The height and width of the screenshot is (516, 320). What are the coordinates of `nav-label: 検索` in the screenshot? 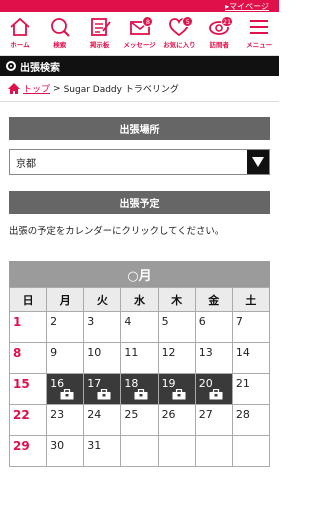 It's located at (60, 45).